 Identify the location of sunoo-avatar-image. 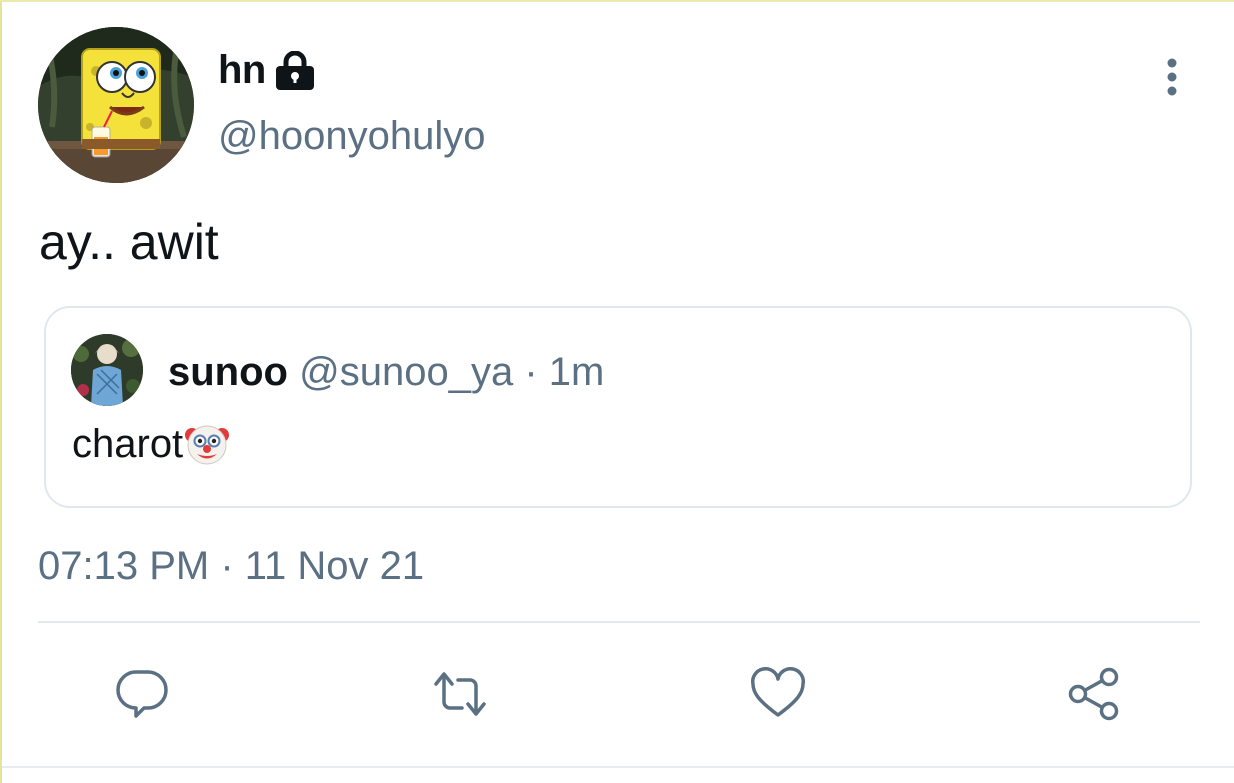
(107, 370).